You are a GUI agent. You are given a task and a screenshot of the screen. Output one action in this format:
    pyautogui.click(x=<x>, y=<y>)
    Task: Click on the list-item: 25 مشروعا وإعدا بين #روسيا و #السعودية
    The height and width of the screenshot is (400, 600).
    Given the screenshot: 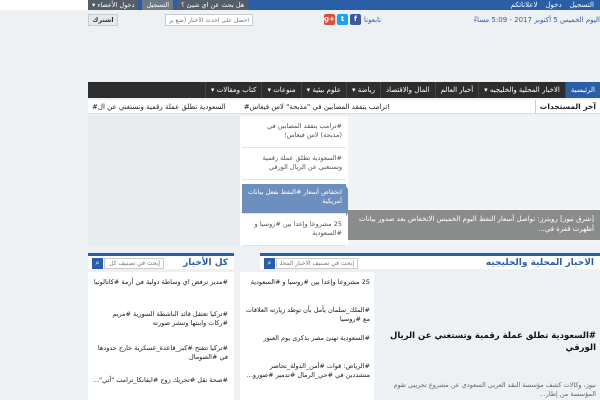 What is the action you would take?
    pyautogui.click(x=307, y=282)
    